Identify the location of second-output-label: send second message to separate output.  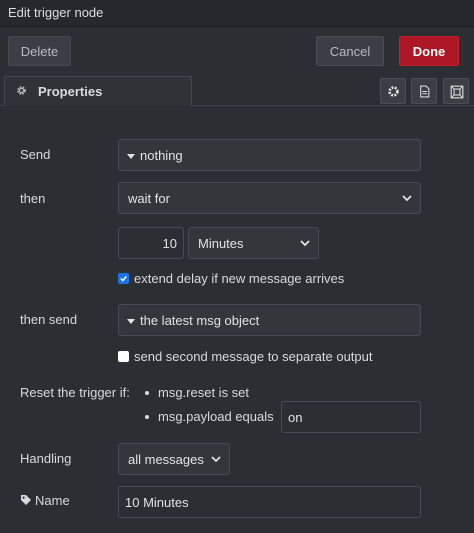
(253, 356).